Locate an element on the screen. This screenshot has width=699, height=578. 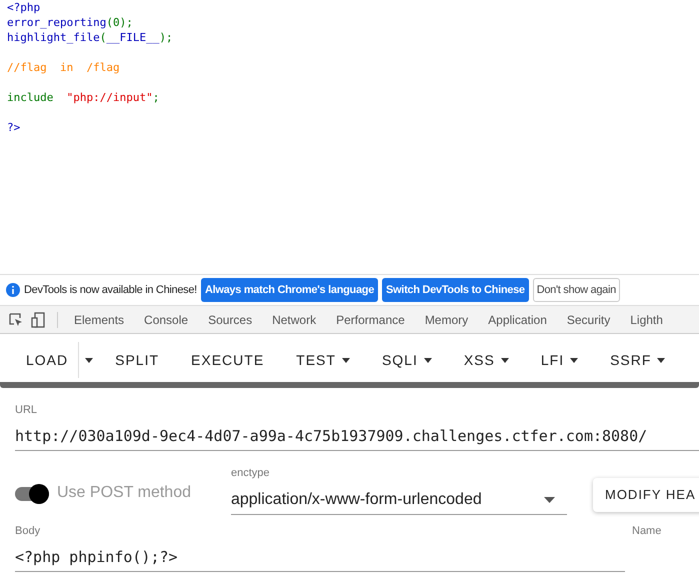
devtools-tab: Sources is located at coordinates (230, 319).